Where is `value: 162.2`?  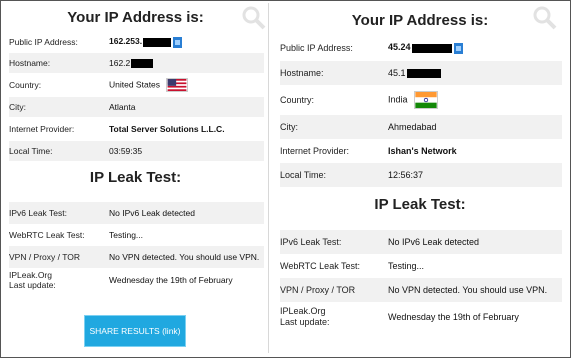
value: 162.2 is located at coordinates (131, 63).